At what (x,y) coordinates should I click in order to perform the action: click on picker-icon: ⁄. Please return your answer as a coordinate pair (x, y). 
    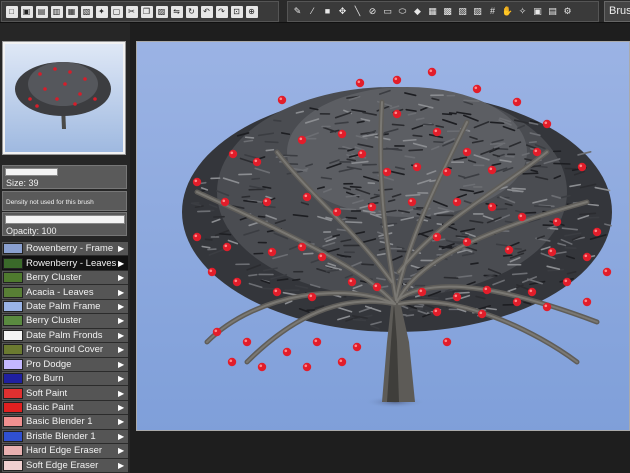
    Looking at the image, I should click on (313, 12).